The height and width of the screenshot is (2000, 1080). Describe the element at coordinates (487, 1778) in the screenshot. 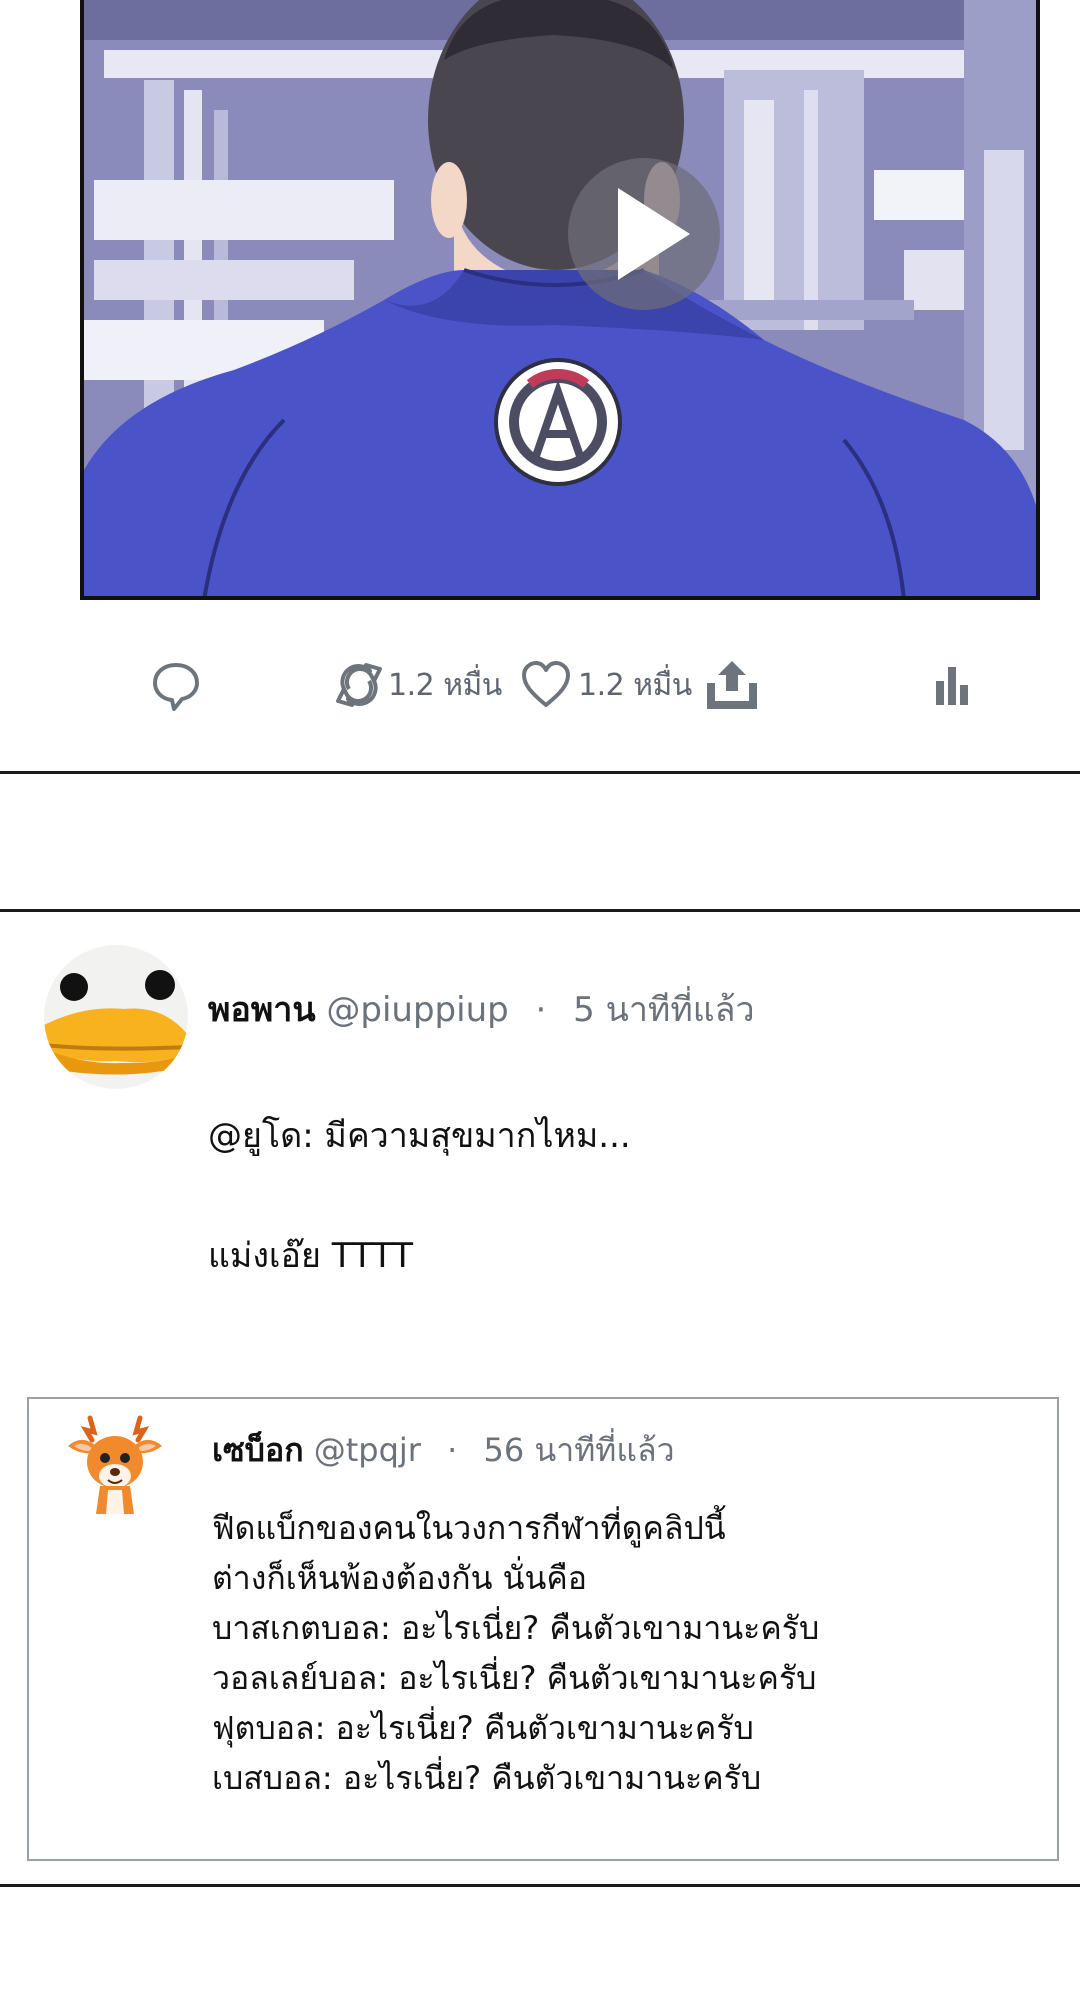

I see `quoted-text-line: เบสบอล: อะไรเนี่ย? คืนตัวเขามานะครับ` at that location.